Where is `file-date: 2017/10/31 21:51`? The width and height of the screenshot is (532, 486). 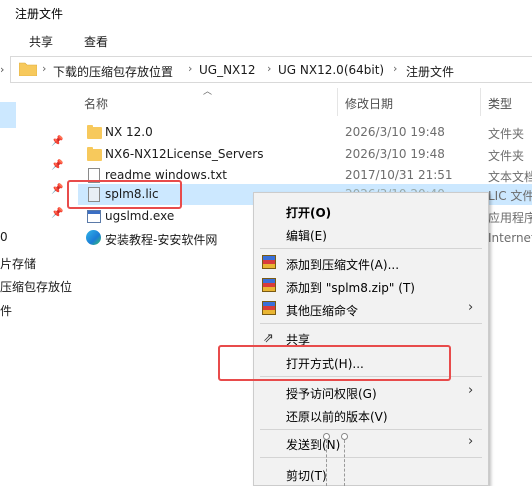
file-date: 2017/10/31 21:51 is located at coordinates (399, 175).